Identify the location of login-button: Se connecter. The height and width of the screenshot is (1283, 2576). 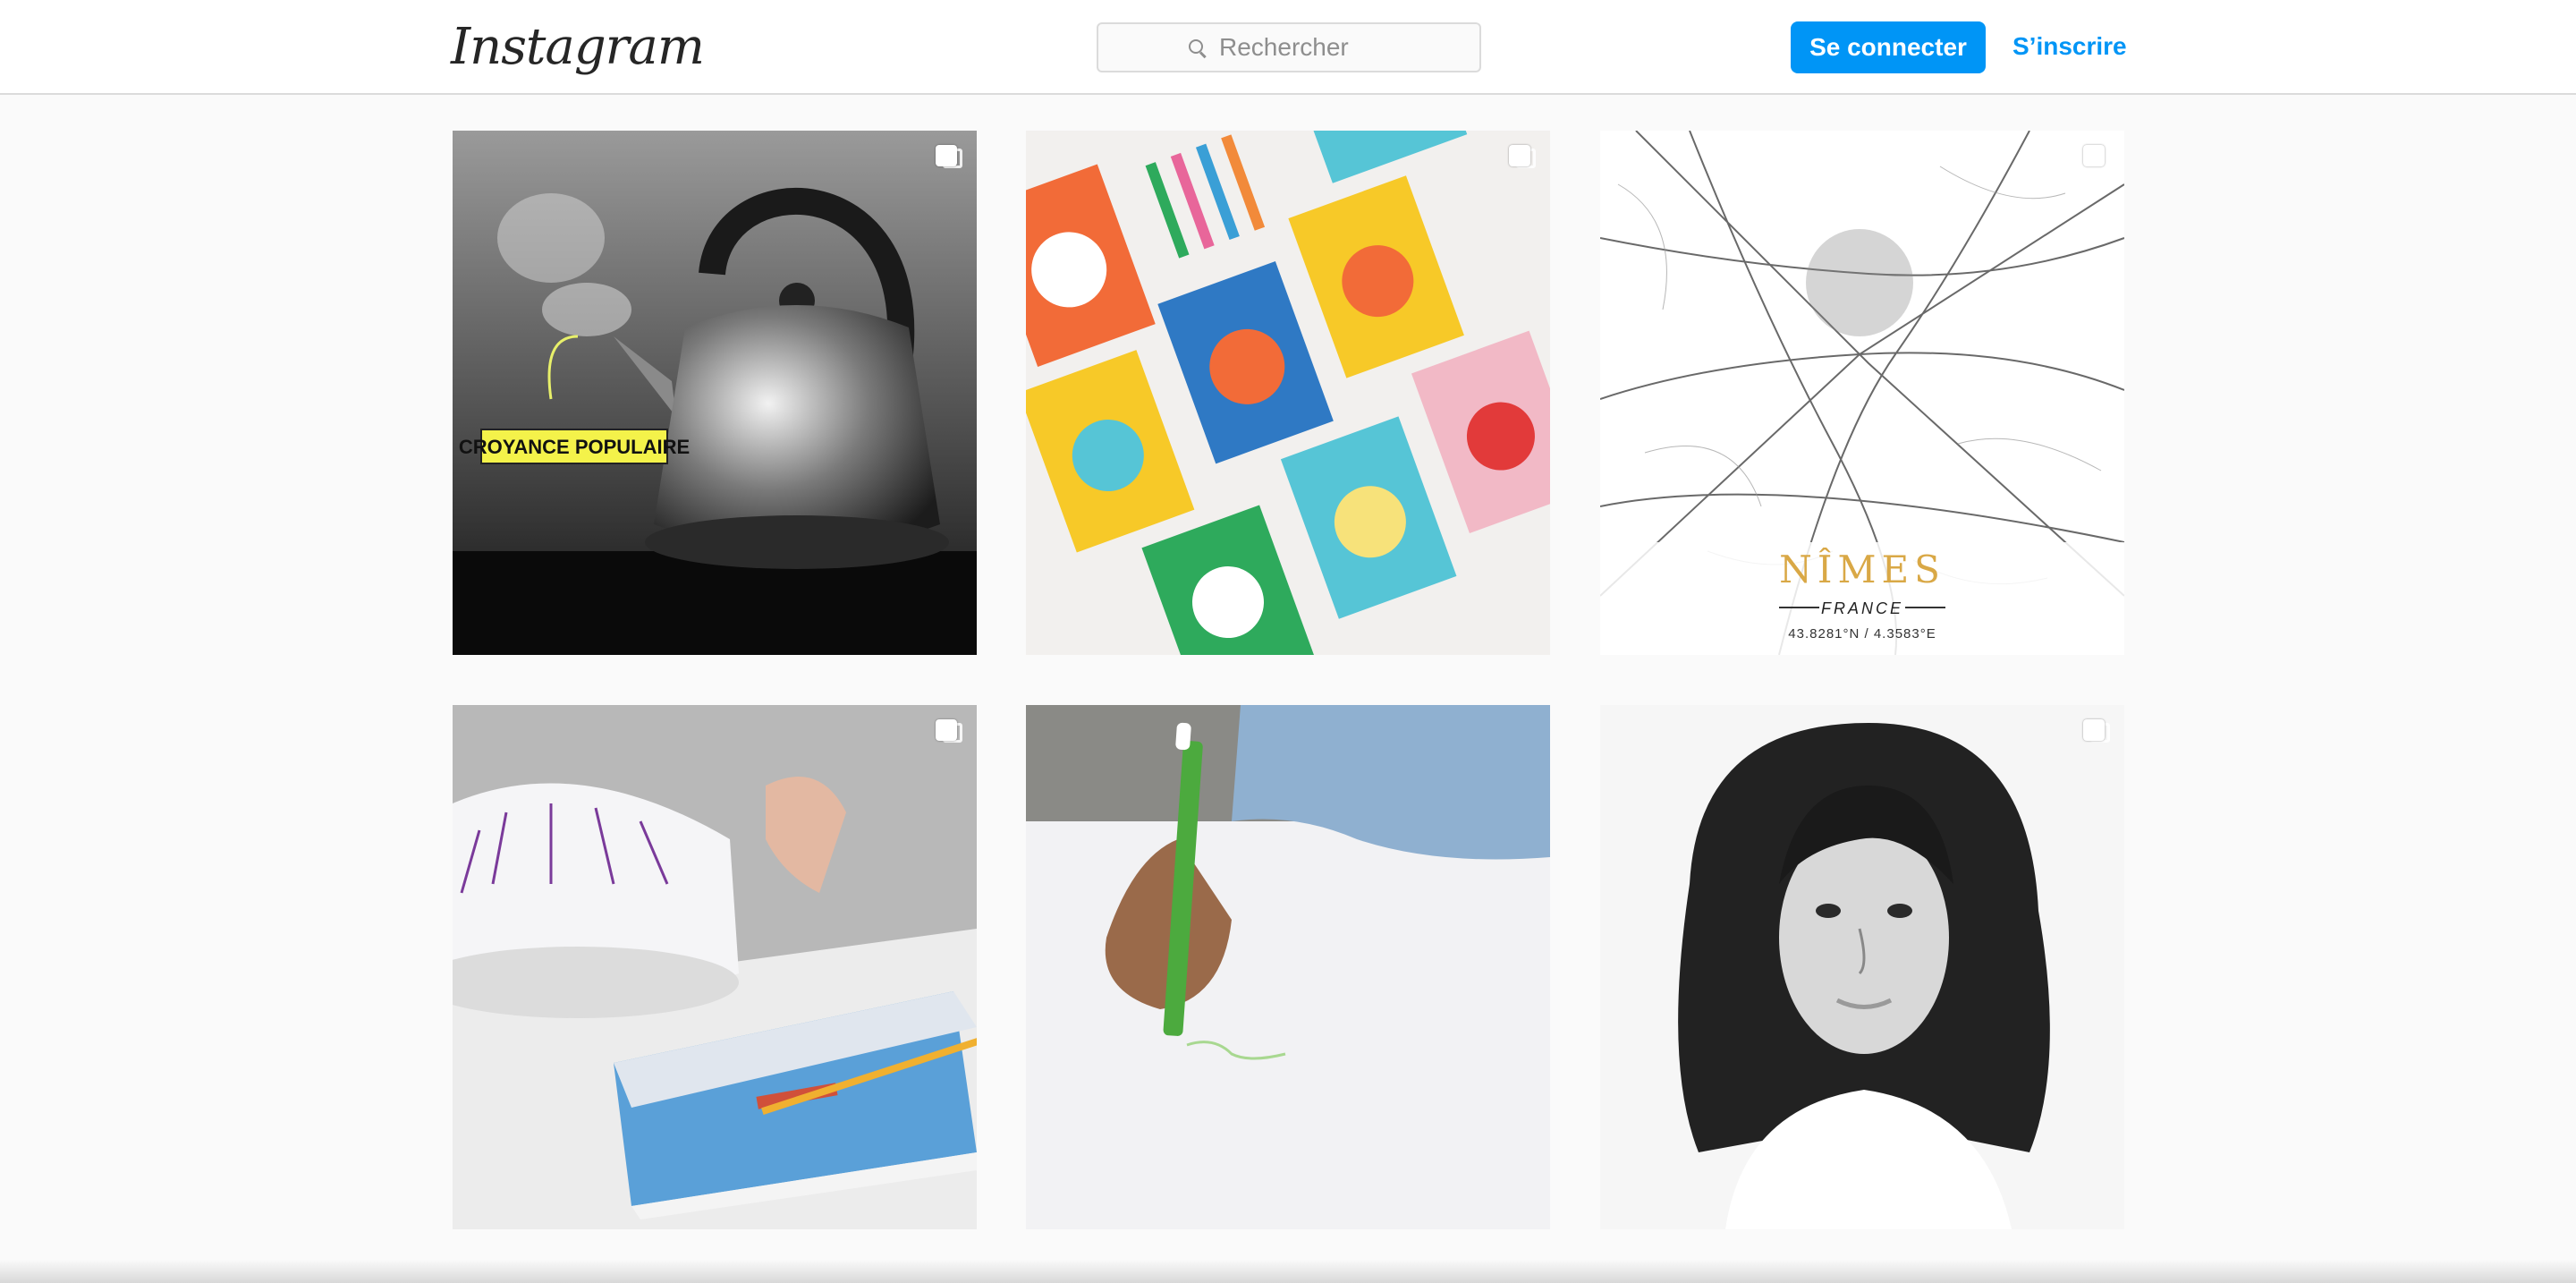
(1888, 47).